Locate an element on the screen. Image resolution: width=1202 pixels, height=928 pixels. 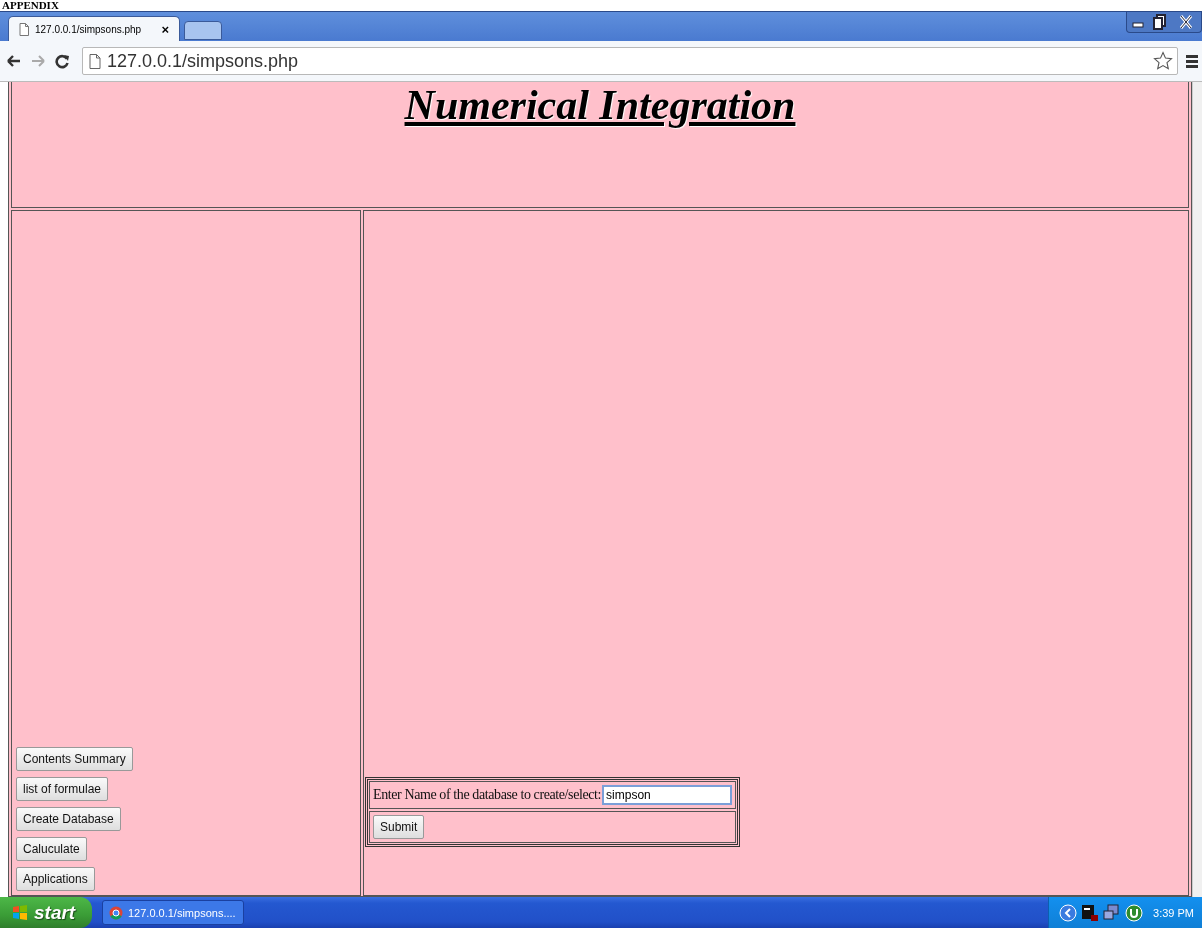
back-arrow-icon is located at coordinates (14, 61).